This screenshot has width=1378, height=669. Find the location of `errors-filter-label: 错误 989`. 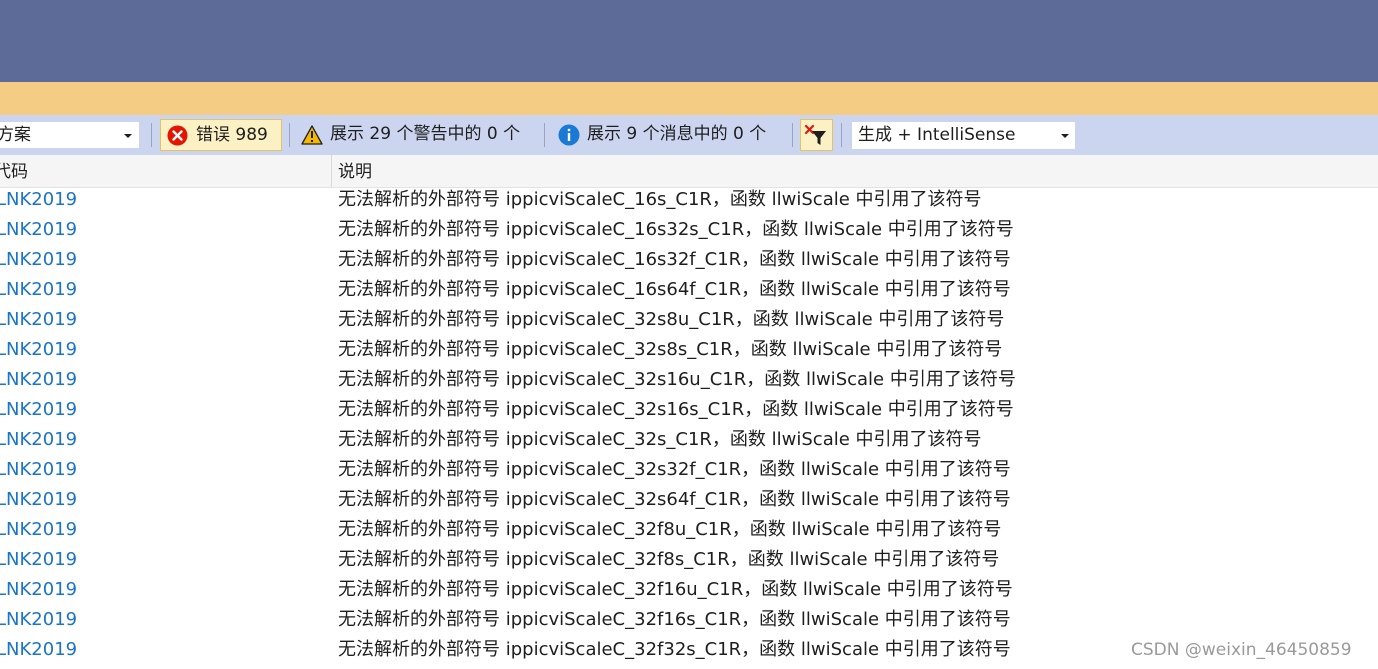

errors-filter-label: 错误 989 is located at coordinates (232, 135).